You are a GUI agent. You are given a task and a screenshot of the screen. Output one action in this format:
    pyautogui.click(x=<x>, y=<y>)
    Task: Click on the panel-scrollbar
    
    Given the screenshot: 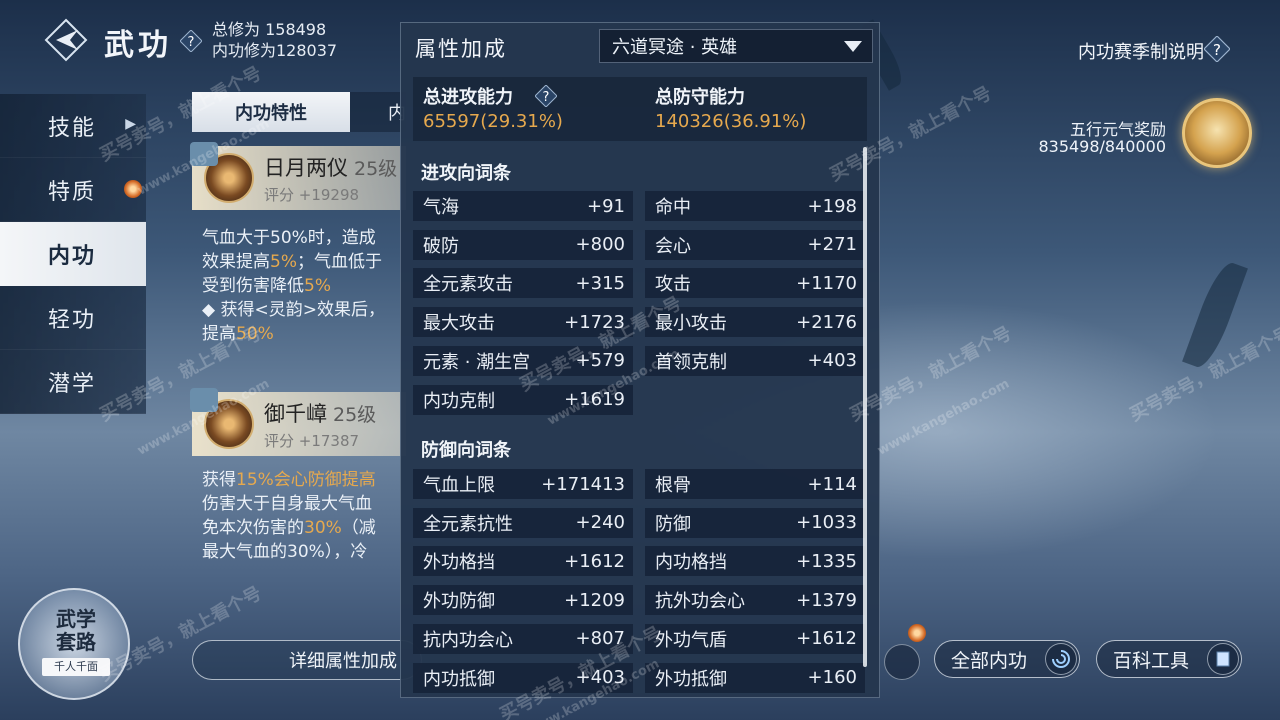 What is the action you would take?
    pyautogui.click(x=865, y=407)
    